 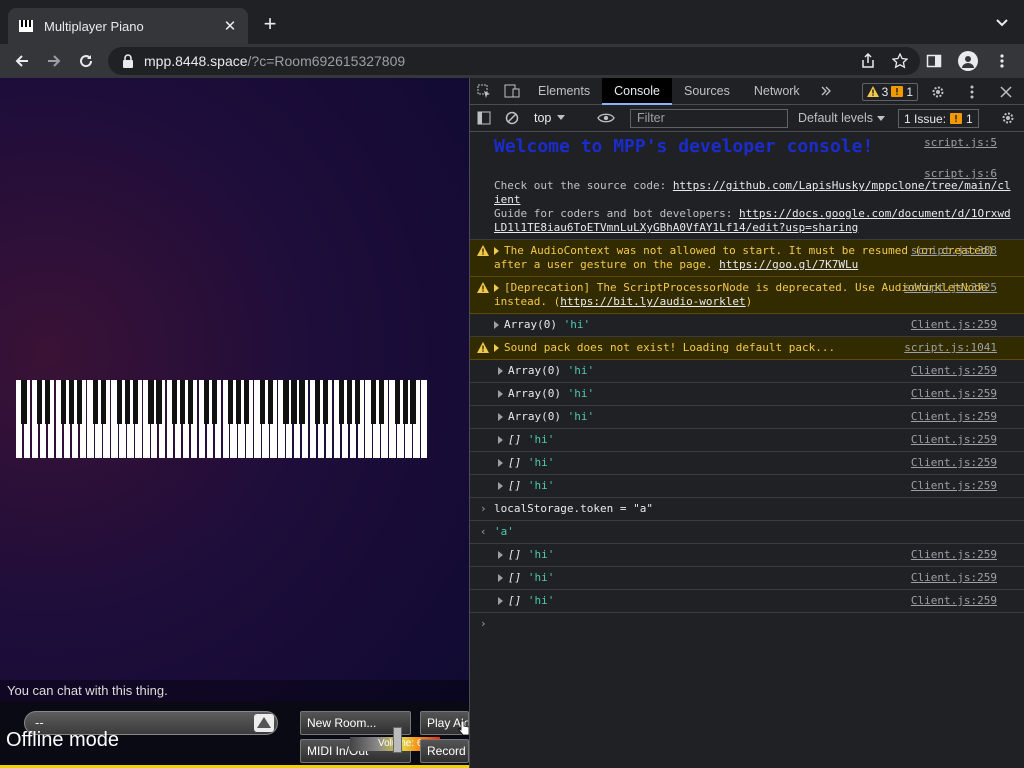 I want to click on reload-button, so click(x=86, y=61).